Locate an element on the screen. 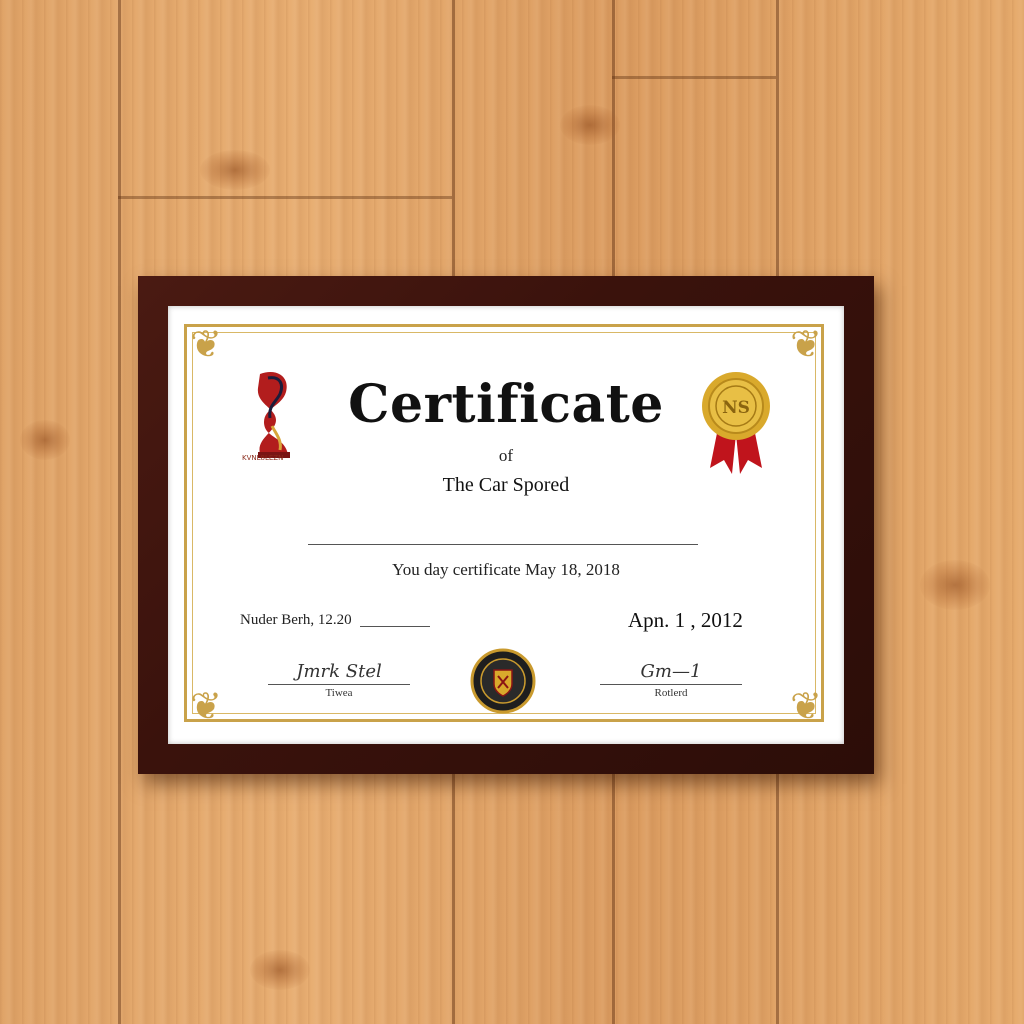 This screenshot has height=1024, width=1024. plank-seam is located at coordinates (119, 512).